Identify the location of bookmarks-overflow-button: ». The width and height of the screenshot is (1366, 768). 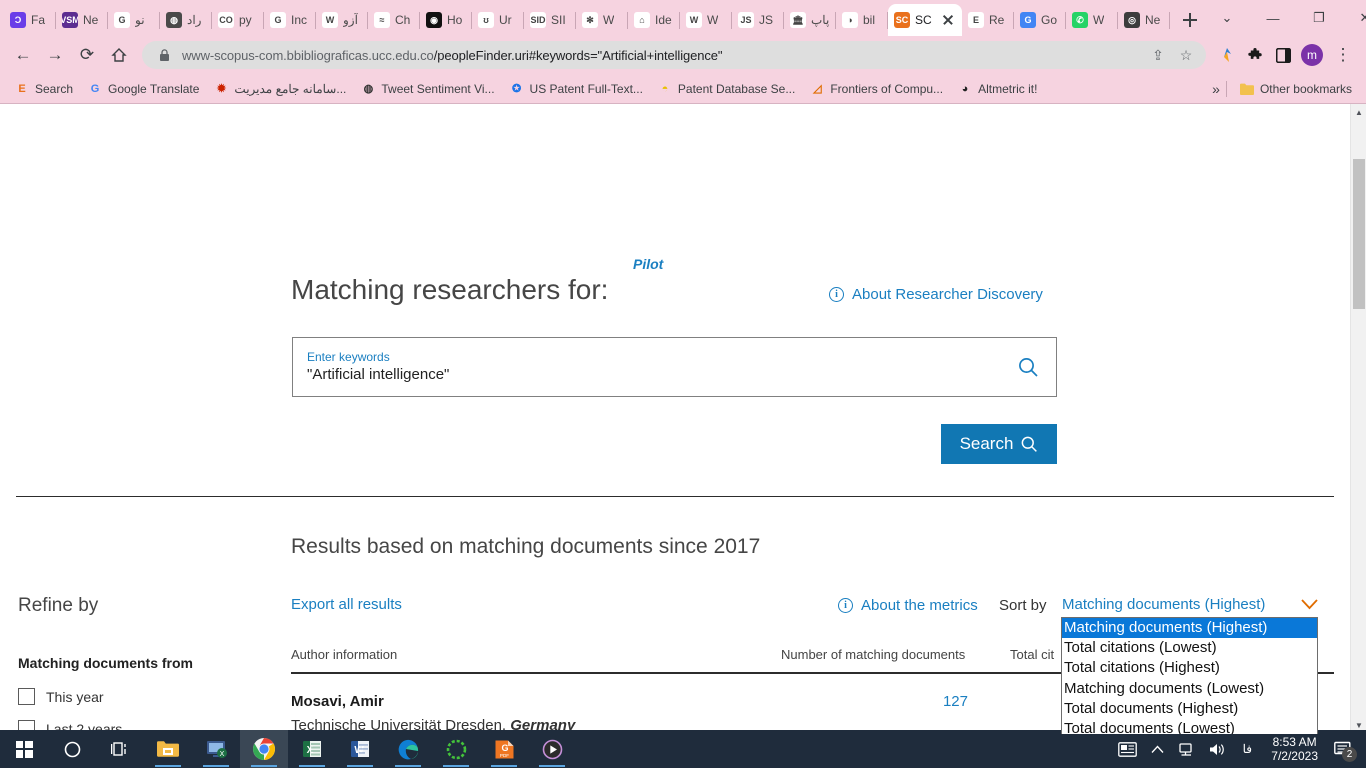
(1216, 89).